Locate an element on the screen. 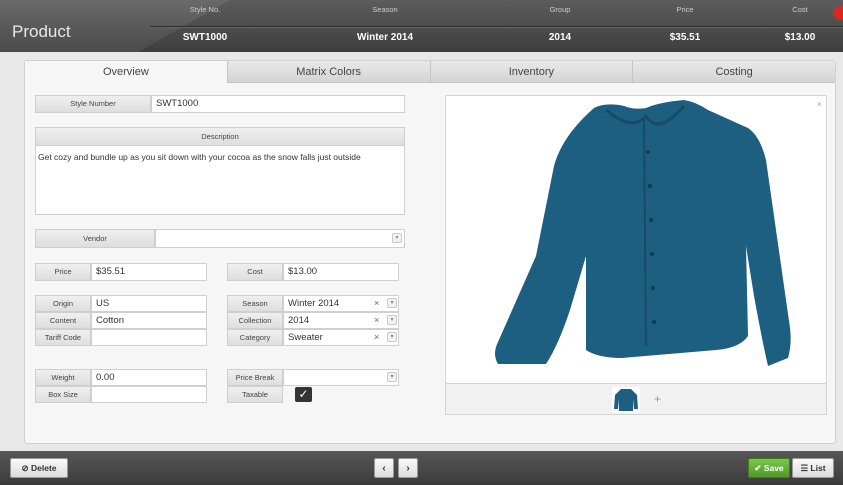  vendor-label: Vendor is located at coordinates (95, 238).